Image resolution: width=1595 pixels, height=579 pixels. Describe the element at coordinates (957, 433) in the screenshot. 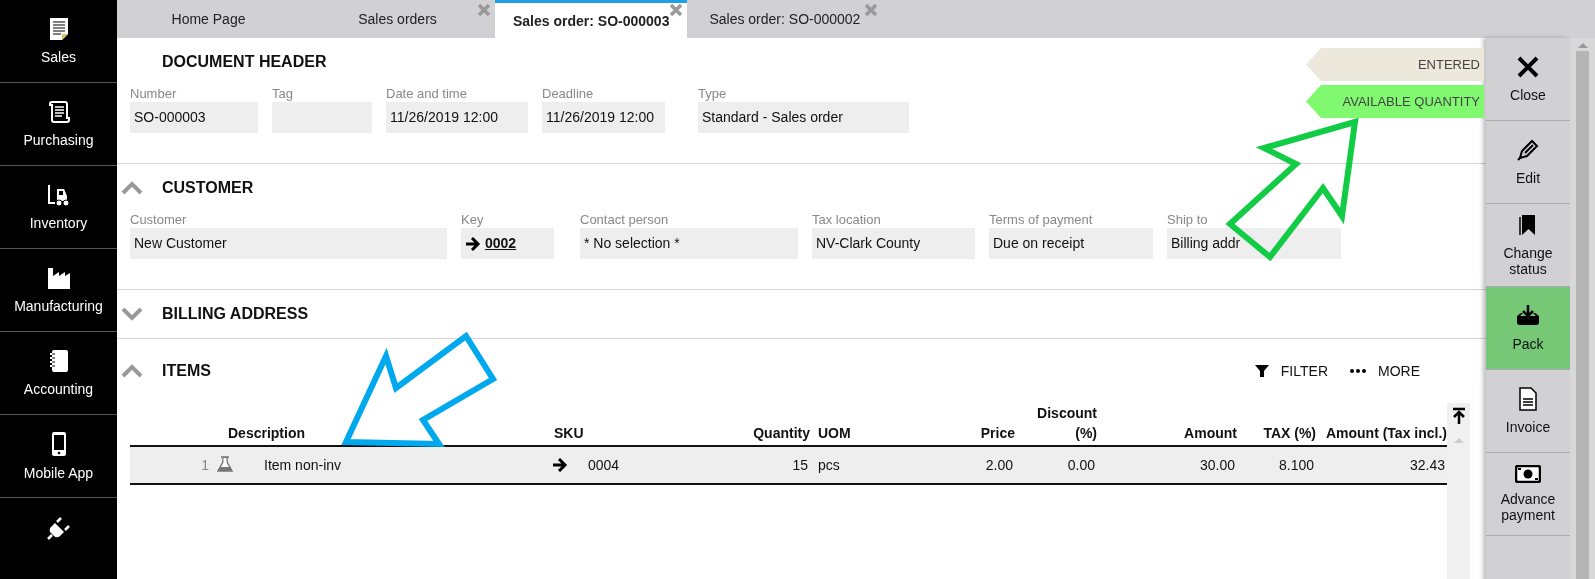

I see `column-header: Price` at that location.